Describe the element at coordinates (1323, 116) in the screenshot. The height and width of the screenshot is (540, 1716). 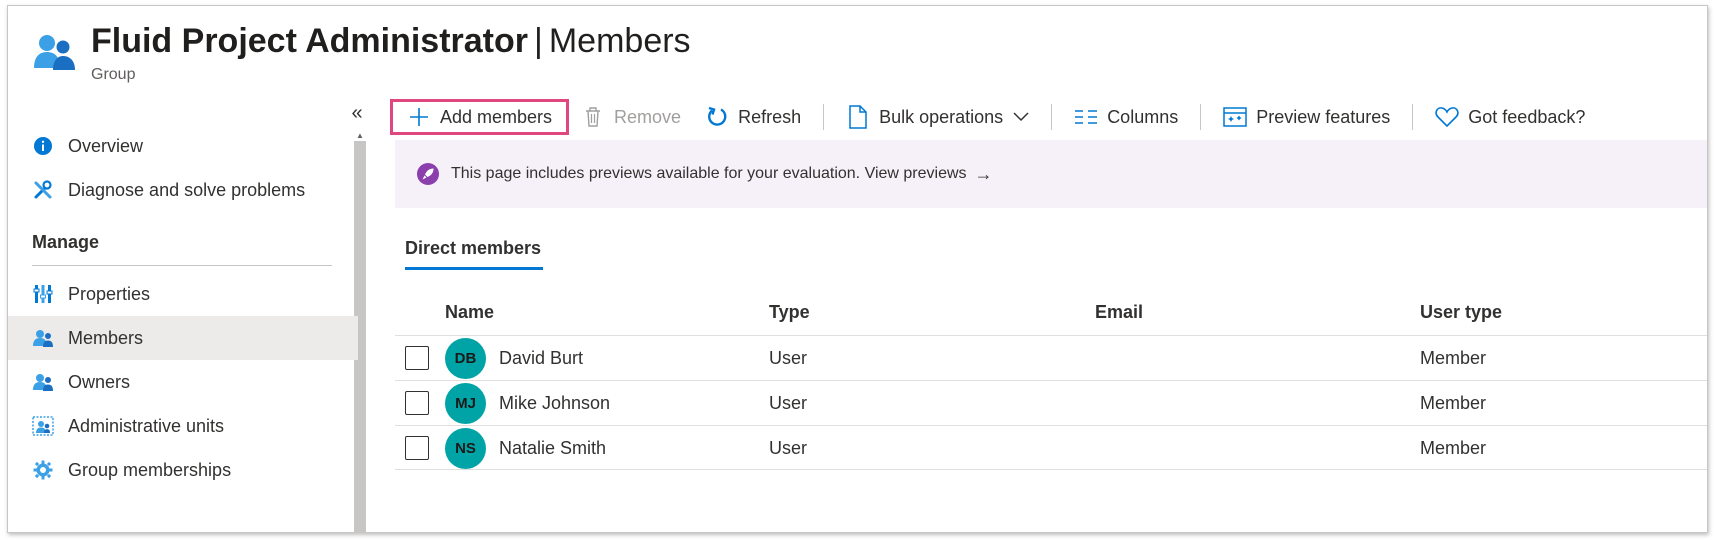
I see `preview-features-label: Preview features` at that location.